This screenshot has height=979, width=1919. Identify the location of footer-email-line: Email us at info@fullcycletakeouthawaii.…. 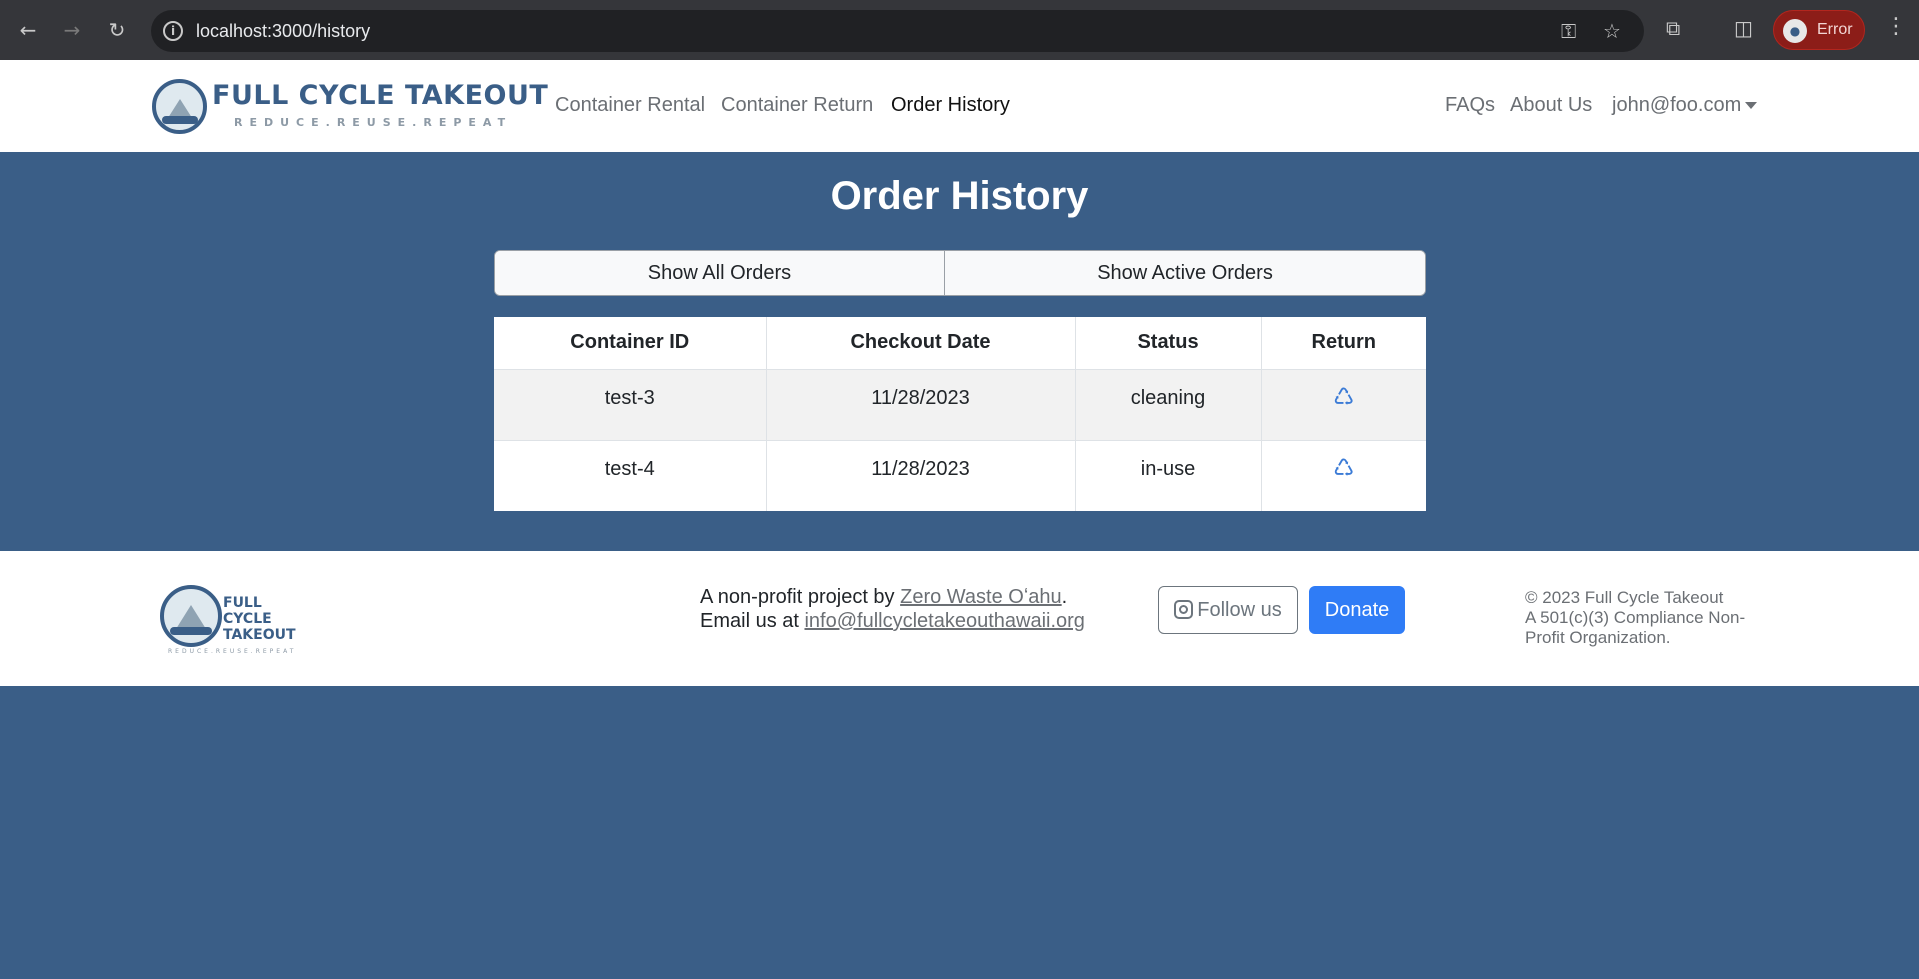
(892, 621).